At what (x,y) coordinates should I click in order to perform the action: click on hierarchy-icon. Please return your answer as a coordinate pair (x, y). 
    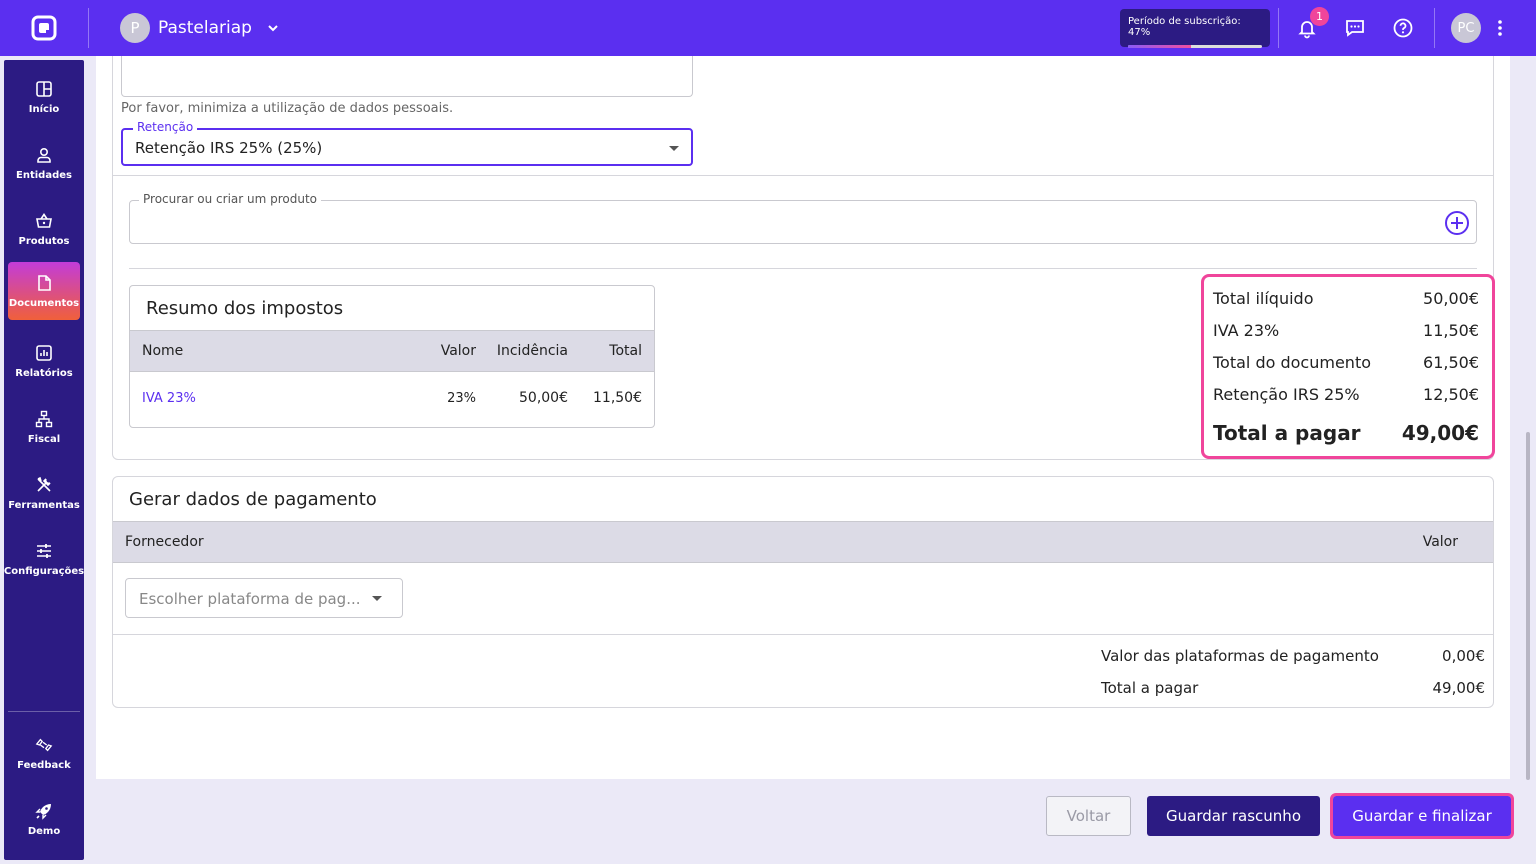
    Looking at the image, I should click on (44, 419).